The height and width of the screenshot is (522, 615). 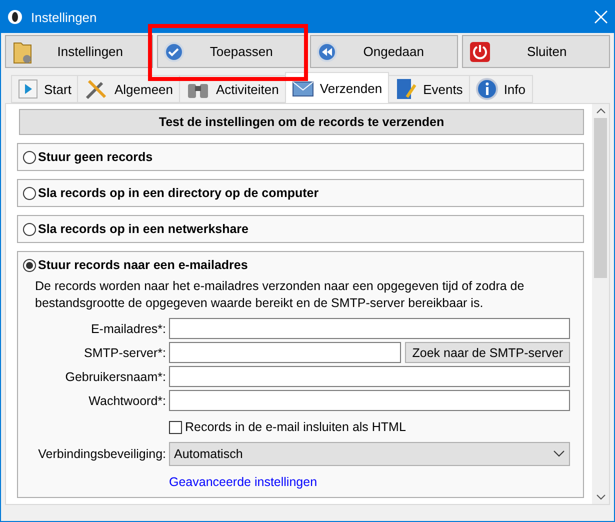 I want to click on tab: Info, so click(x=500, y=89).